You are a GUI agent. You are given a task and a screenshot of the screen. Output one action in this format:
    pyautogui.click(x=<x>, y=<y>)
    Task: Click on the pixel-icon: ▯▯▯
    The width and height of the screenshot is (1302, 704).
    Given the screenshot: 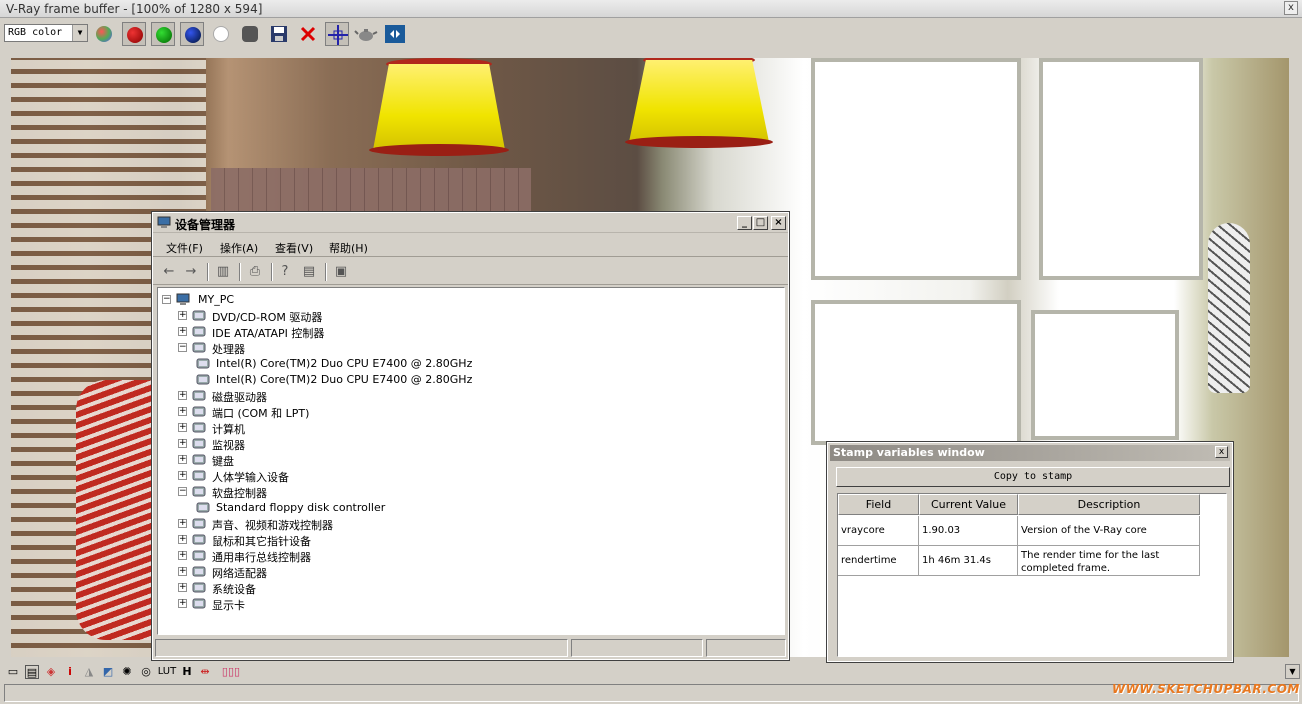 What is the action you would take?
    pyautogui.click(x=231, y=672)
    